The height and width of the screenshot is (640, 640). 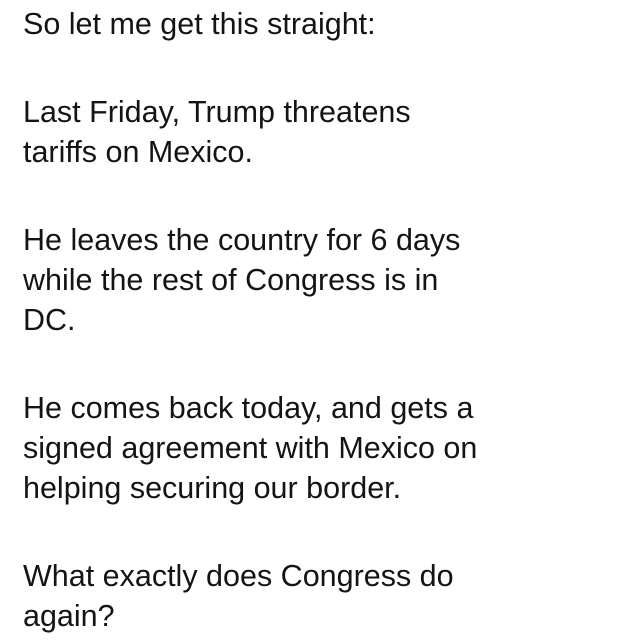 I want to click on text-line: tariffs on Mexico., so click(x=138, y=152).